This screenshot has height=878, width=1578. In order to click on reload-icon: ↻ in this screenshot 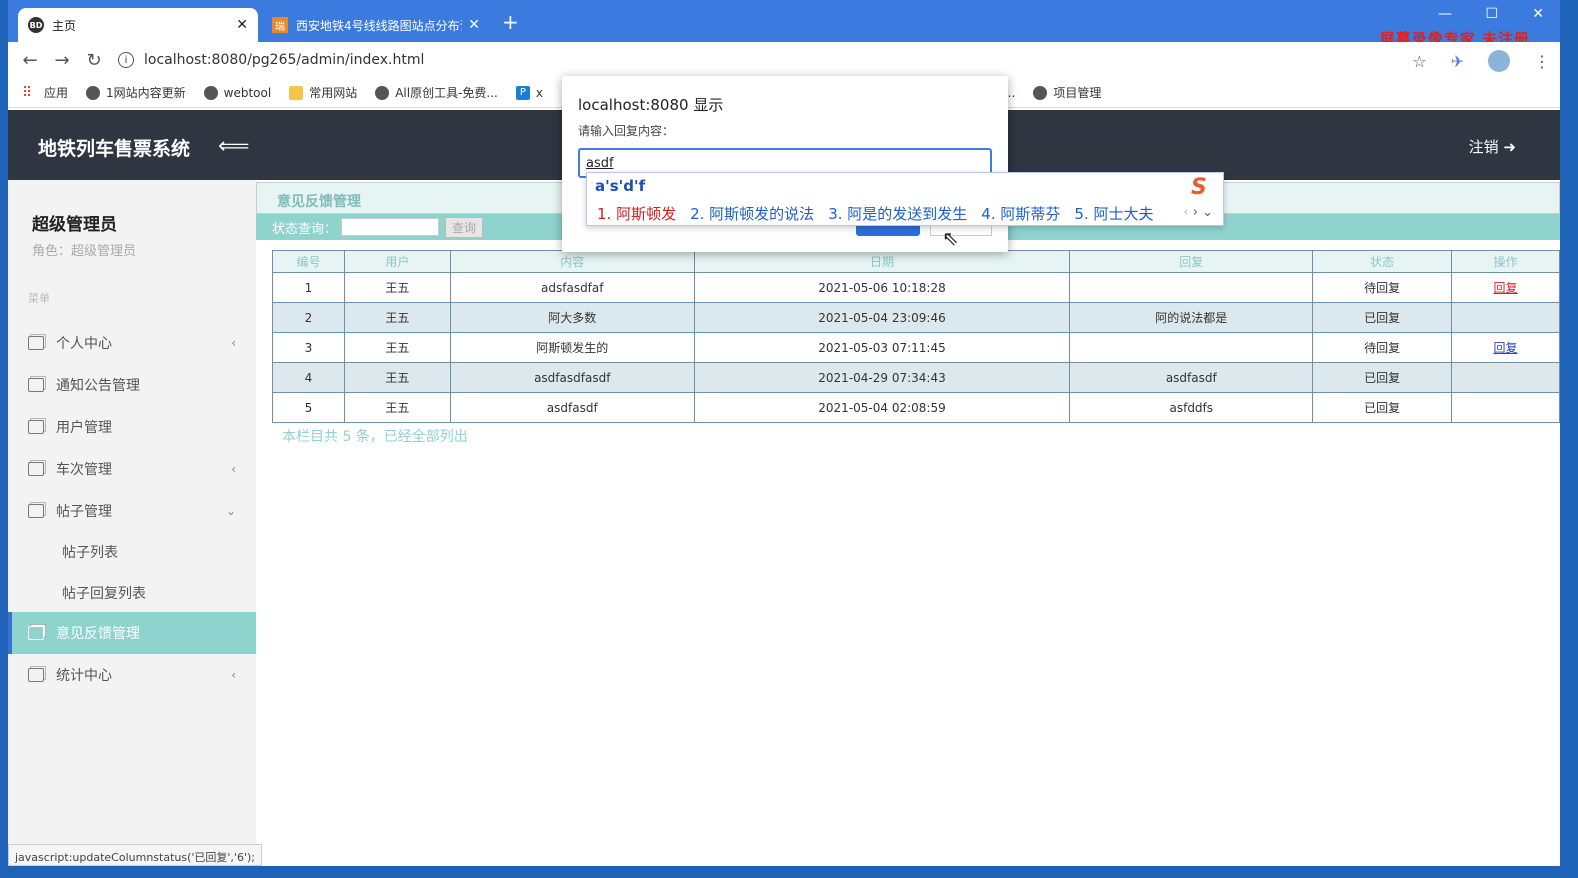, I will do `click(94, 60)`.